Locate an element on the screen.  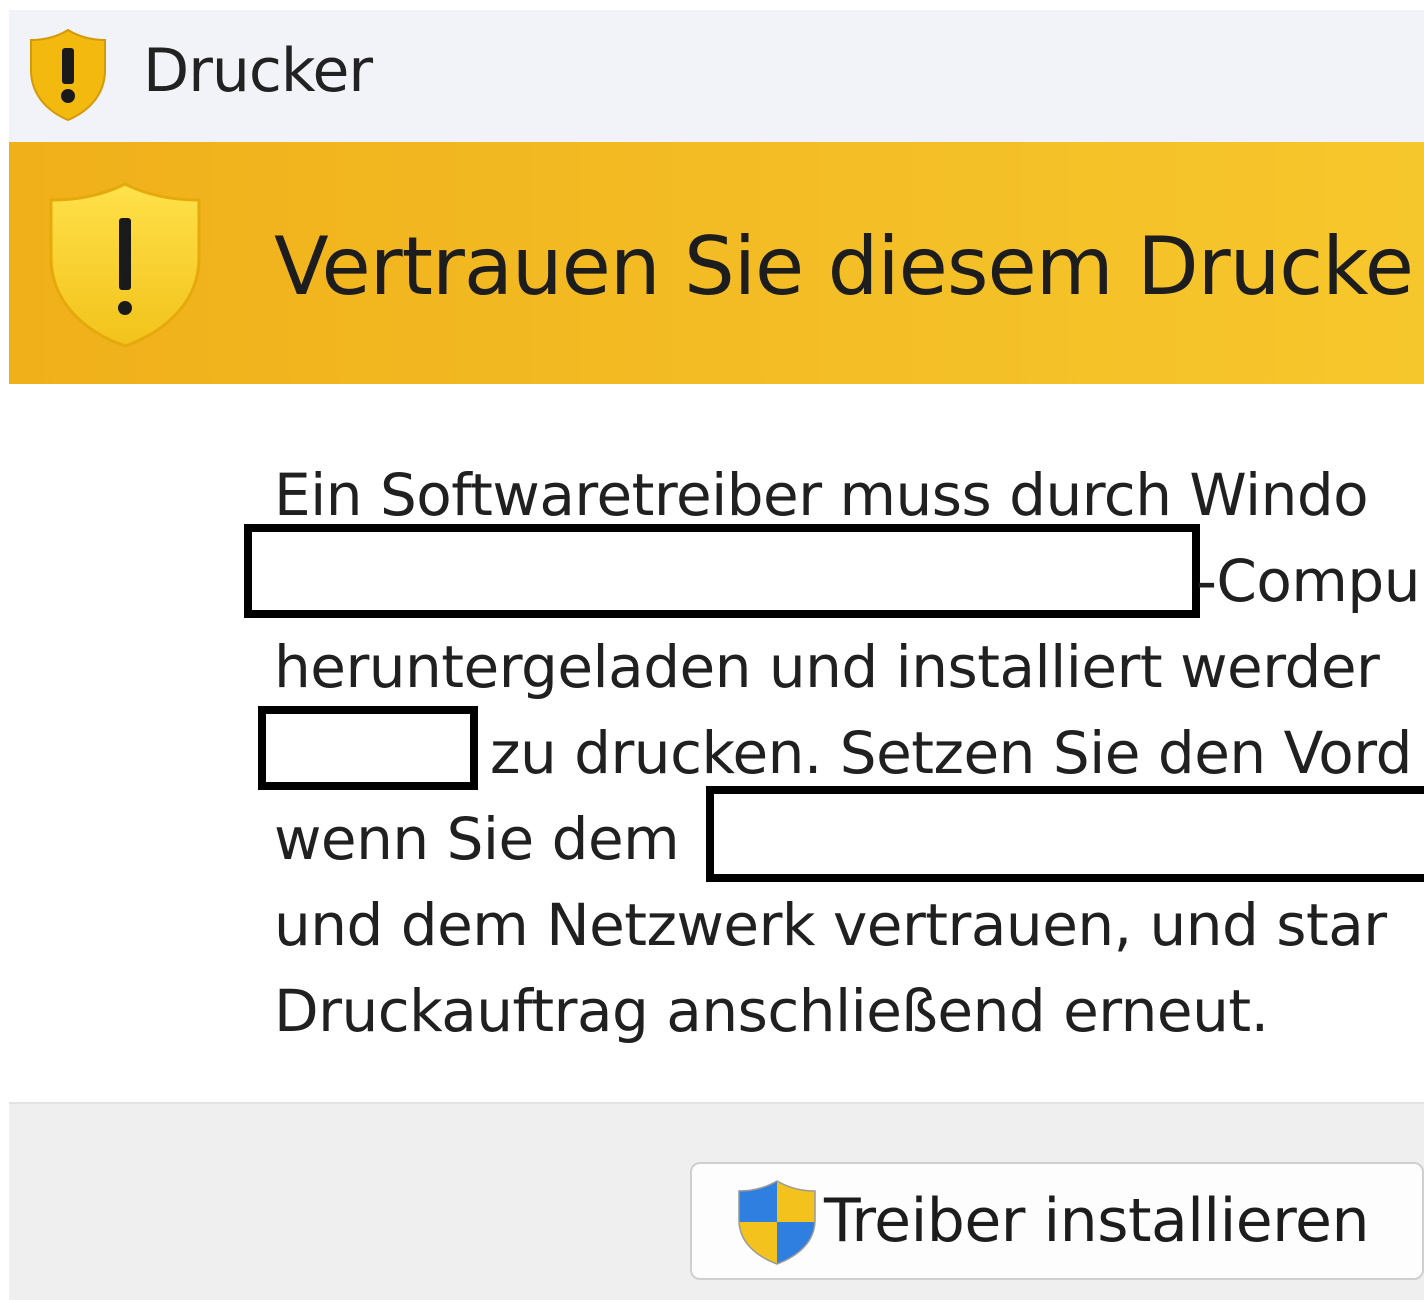
message-line: wenn Sie dem is located at coordinates (477, 839).